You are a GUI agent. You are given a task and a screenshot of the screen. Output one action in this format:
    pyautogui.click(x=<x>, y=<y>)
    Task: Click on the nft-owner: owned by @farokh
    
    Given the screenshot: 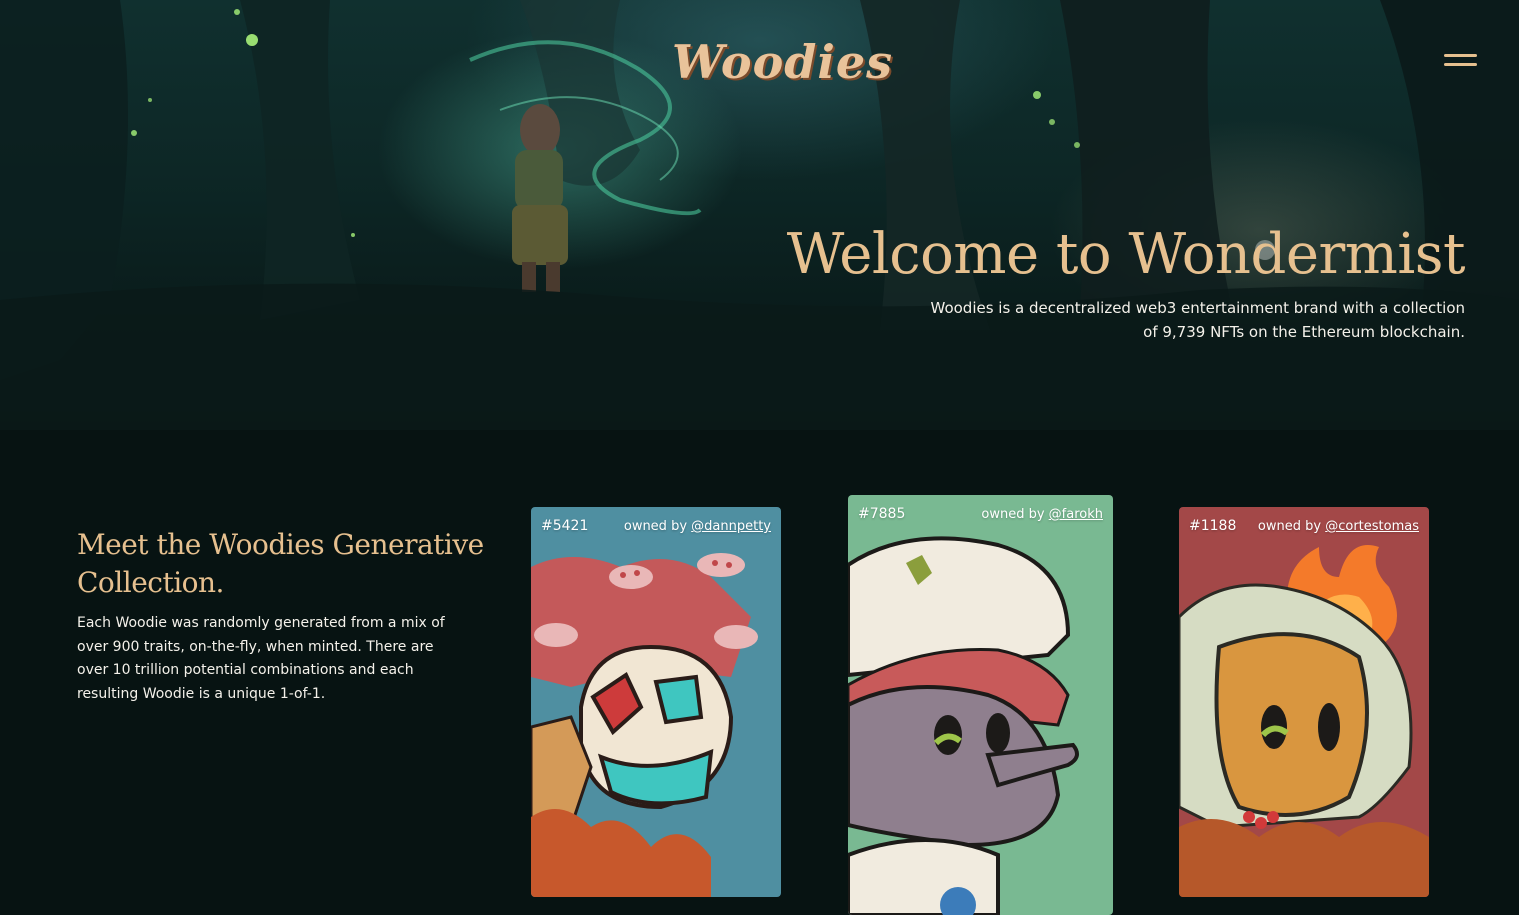 What is the action you would take?
    pyautogui.click(x=1042, y=514)
    